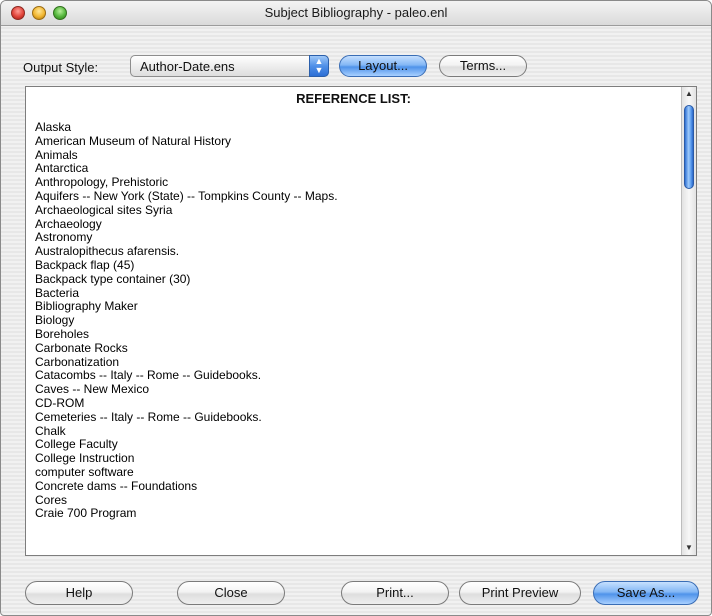 The image size is (712, 616). Describe the element at coordinates (68, 223) in the screenshot. I see `reference-list-item: Archaeology` at that location.